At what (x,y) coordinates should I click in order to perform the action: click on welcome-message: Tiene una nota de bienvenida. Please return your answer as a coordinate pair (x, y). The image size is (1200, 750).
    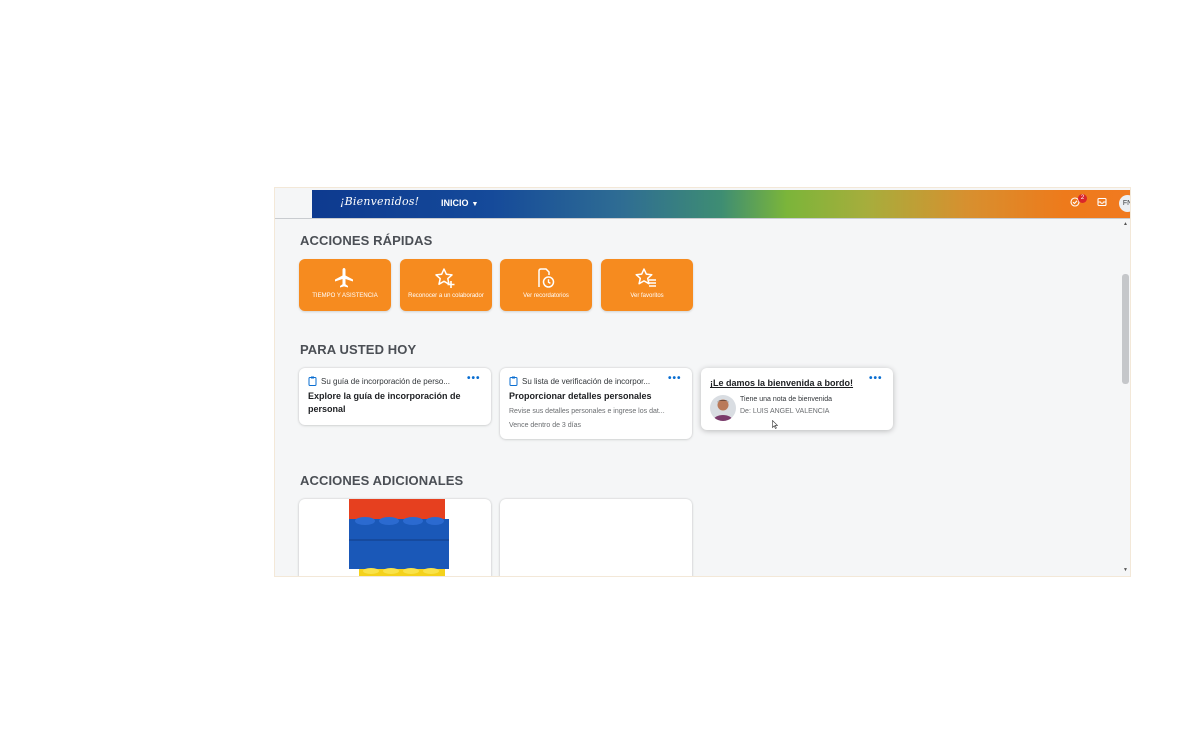
    Looking at the image, I should click on (786, 399).